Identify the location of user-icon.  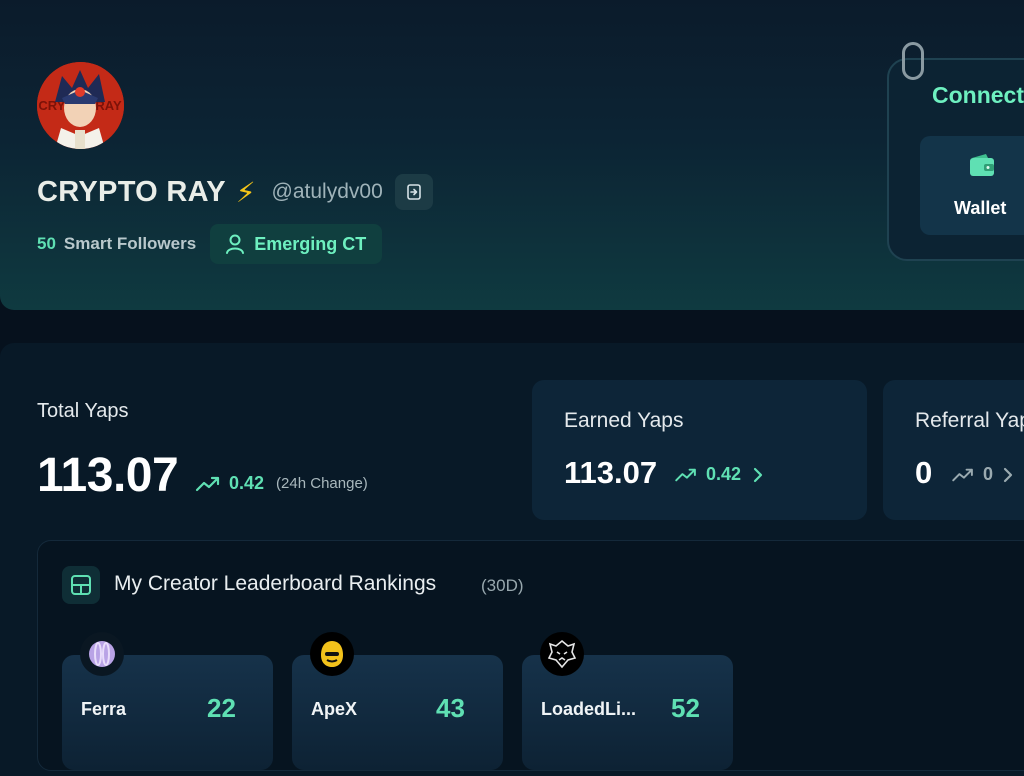
(235, 244).